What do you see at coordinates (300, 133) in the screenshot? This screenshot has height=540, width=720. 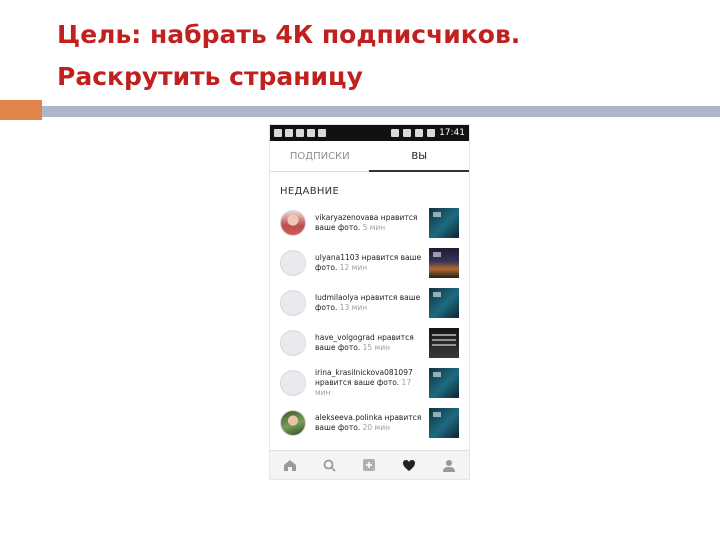 I see `facebook-icon` at bounding box center [300, 133].